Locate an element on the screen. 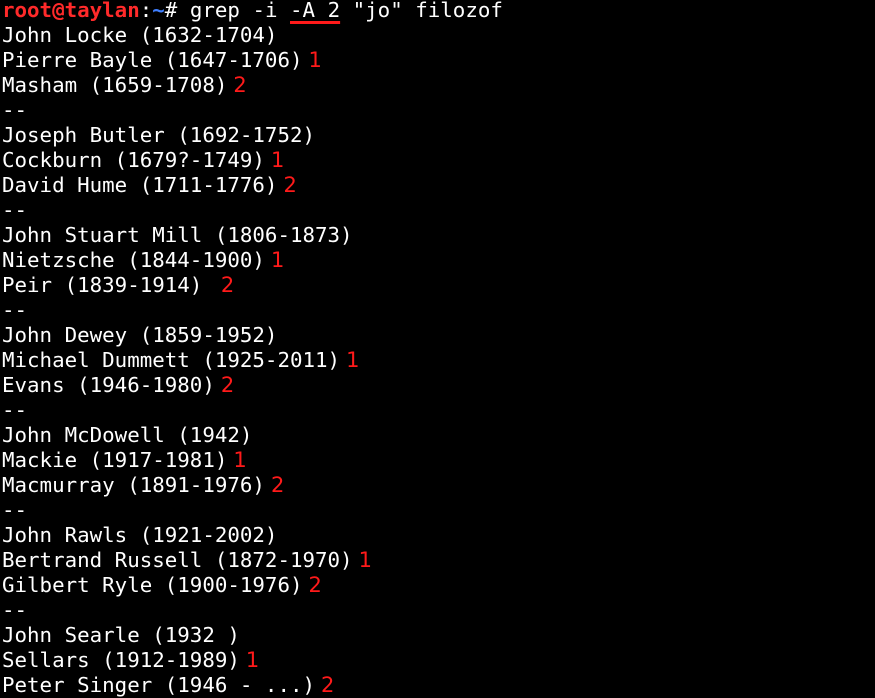 The width and height of the screenshot is (875, 698). output-line-text: Mackie (1917-1981) is located at coordinates (115, 460).